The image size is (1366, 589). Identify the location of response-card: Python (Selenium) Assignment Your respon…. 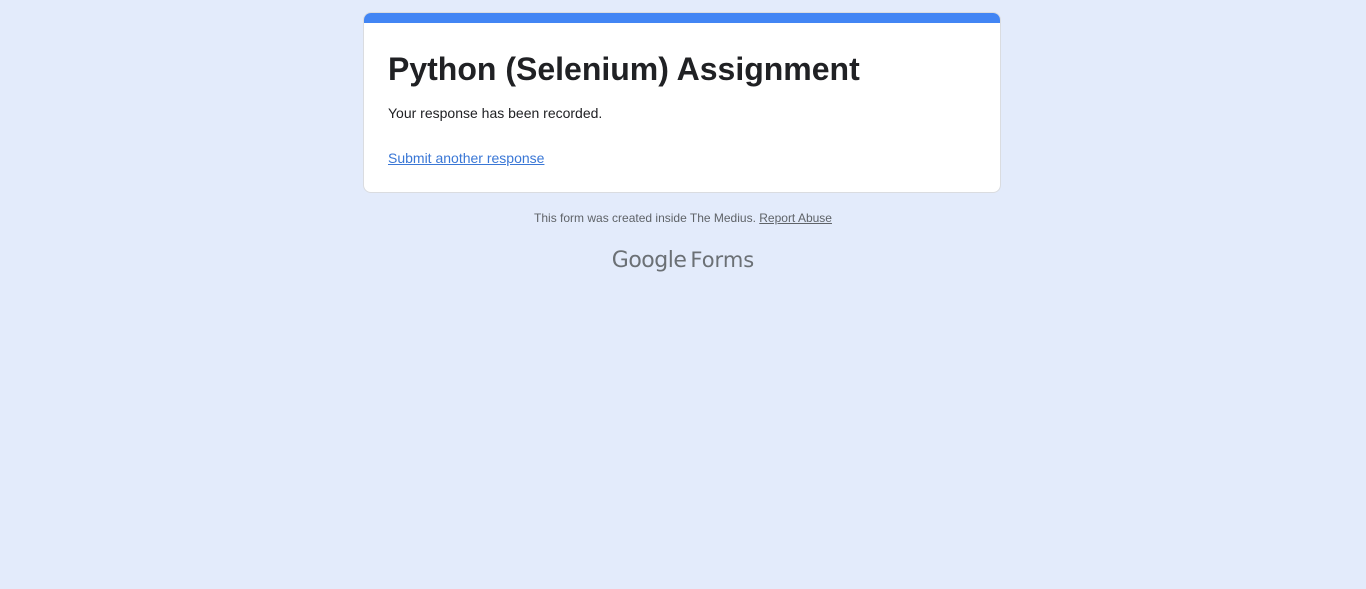
(682, 102).